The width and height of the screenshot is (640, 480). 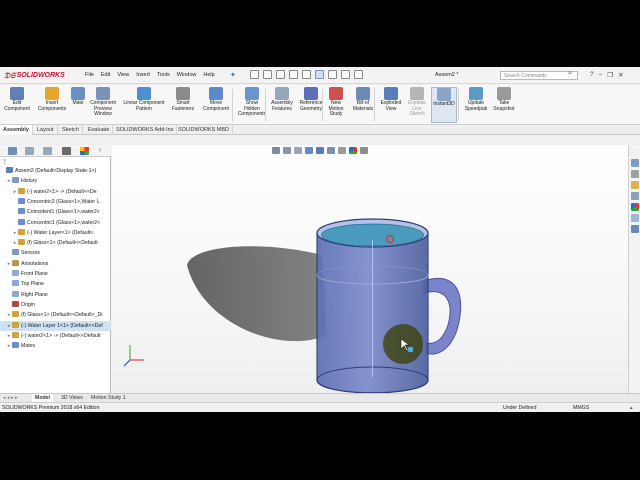 What do you see at coordinates (634, 273) in the screenshot?
I see `task-pane` at bounding box center [634, 273].